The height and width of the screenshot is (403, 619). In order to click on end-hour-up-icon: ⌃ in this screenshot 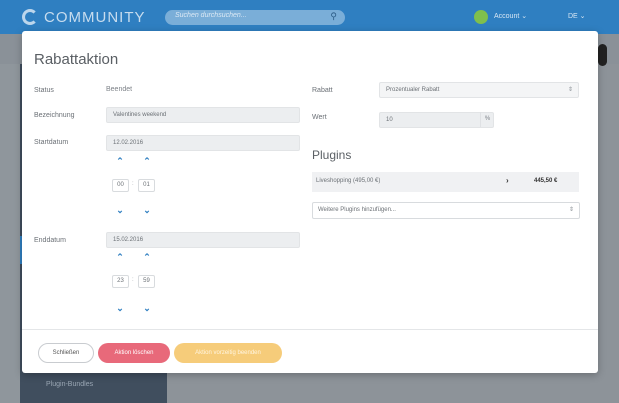, I will do `click(120, 257)`.